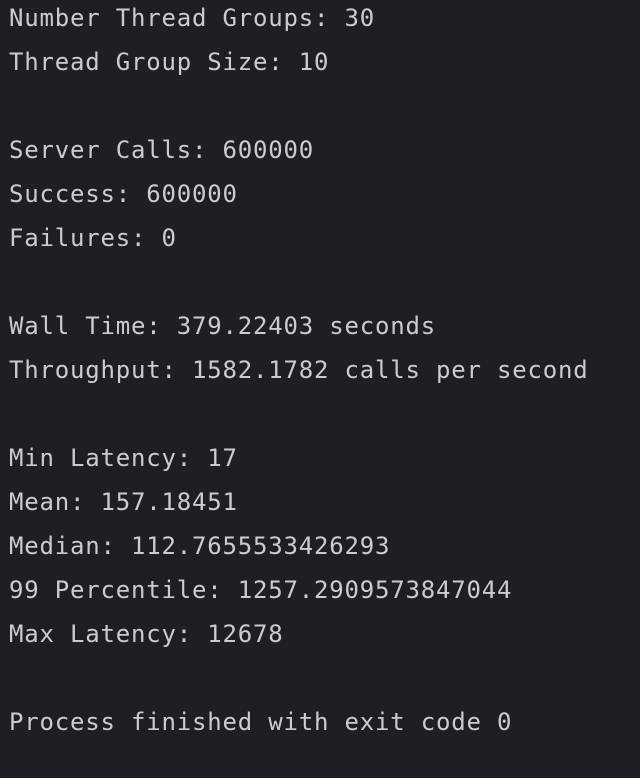 This screenshot has height=778, width=640. Describe the element at coordinates (169, 62) in the screenshot. I see `thread-group-size-line: Thread Group Size: 10` at that location.